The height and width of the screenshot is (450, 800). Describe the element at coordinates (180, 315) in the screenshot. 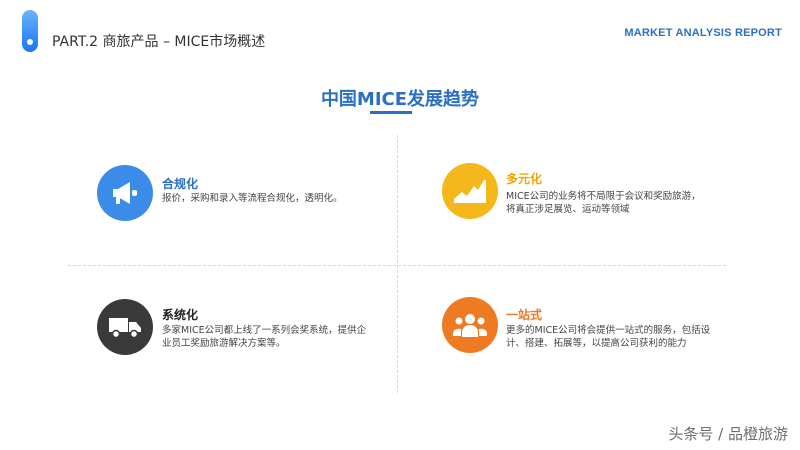

I see `item-title: 系统化` at that location.